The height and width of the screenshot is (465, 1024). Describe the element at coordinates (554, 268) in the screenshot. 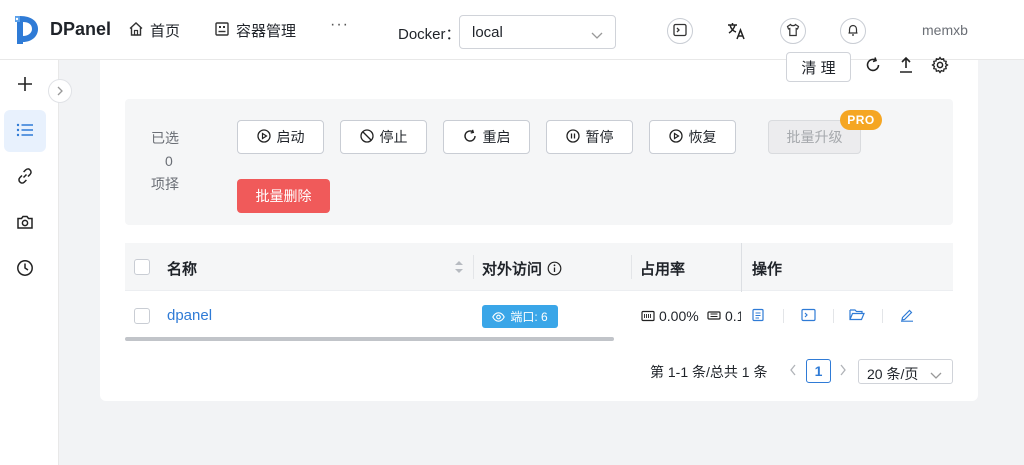

I see `info-icon` at that location.